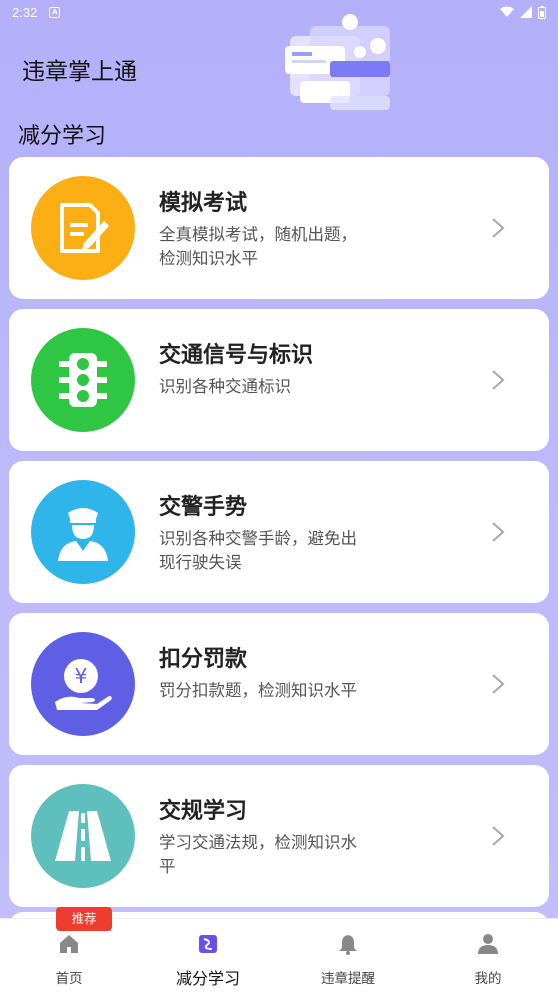 This screenshot has width=558, height=992. What do you see at coordinates (79, 72) in the screenshot?
I see `app-title: 违章掌上通` at bounding box center [79, 72].